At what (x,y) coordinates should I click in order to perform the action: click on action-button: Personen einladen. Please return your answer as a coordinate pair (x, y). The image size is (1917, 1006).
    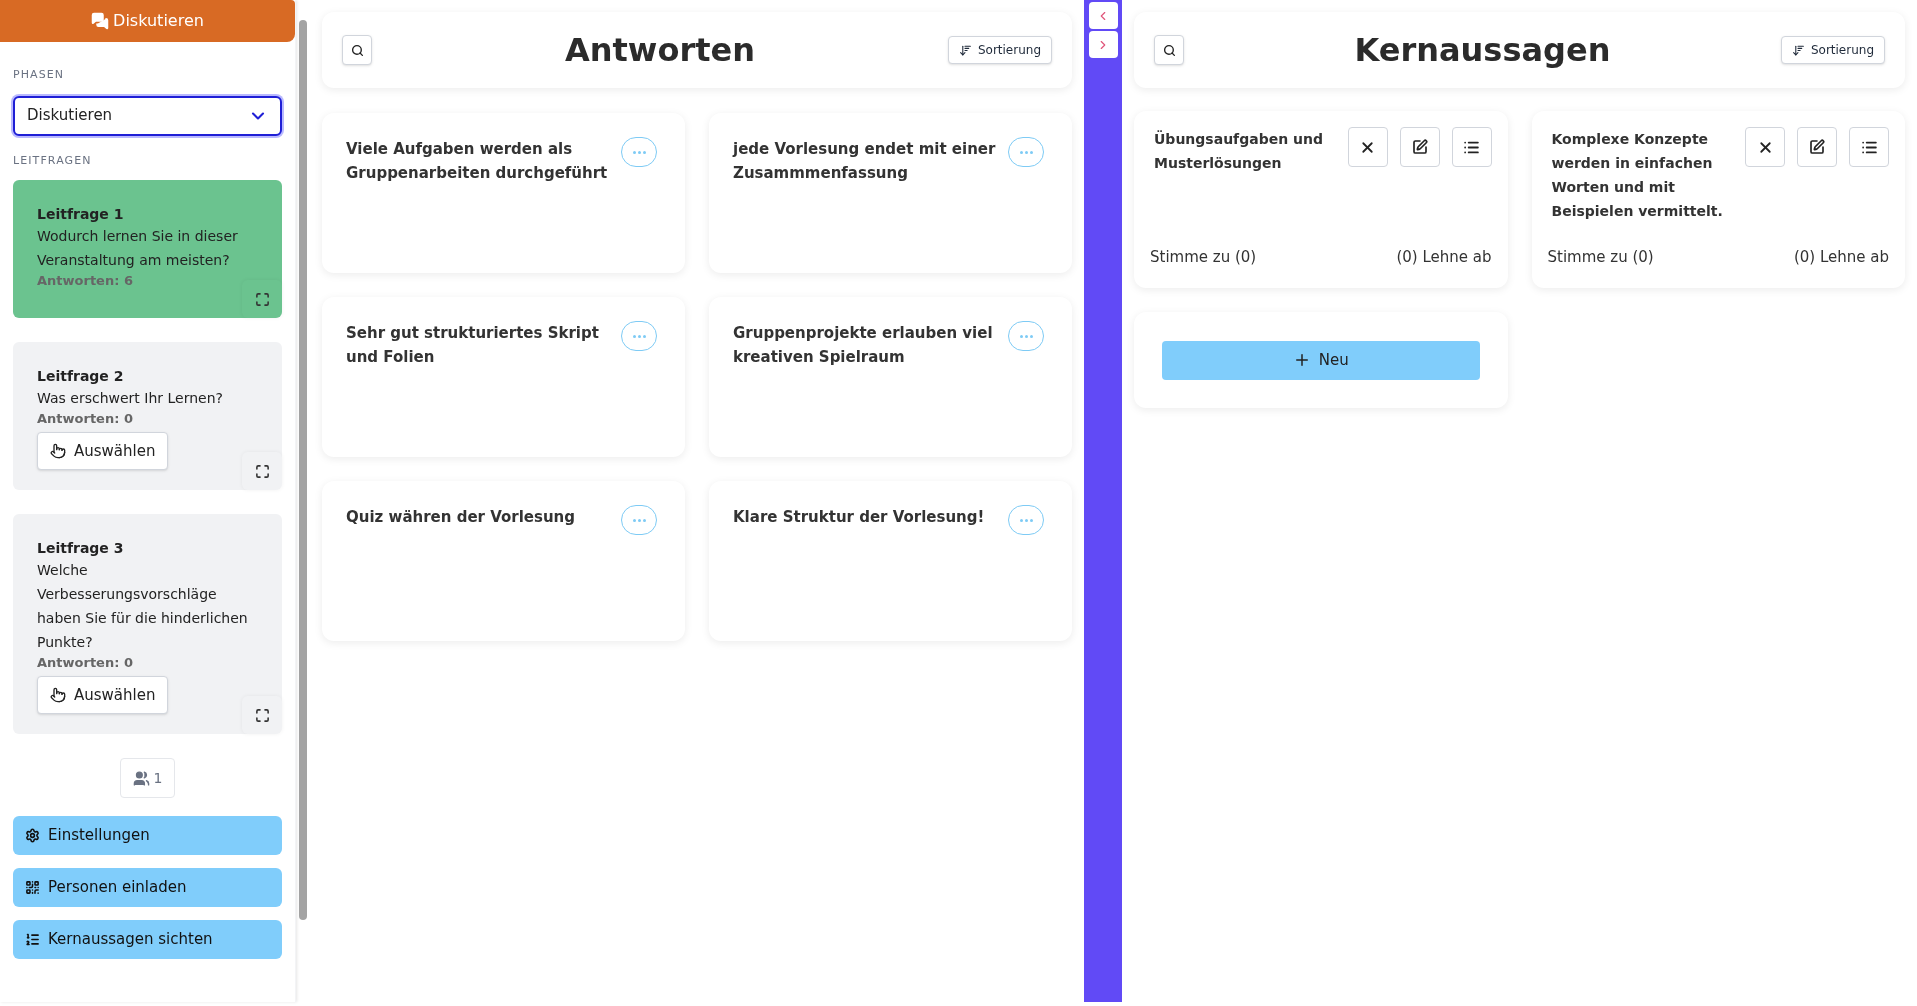
    Looking at the image, I should click on (147, 887).